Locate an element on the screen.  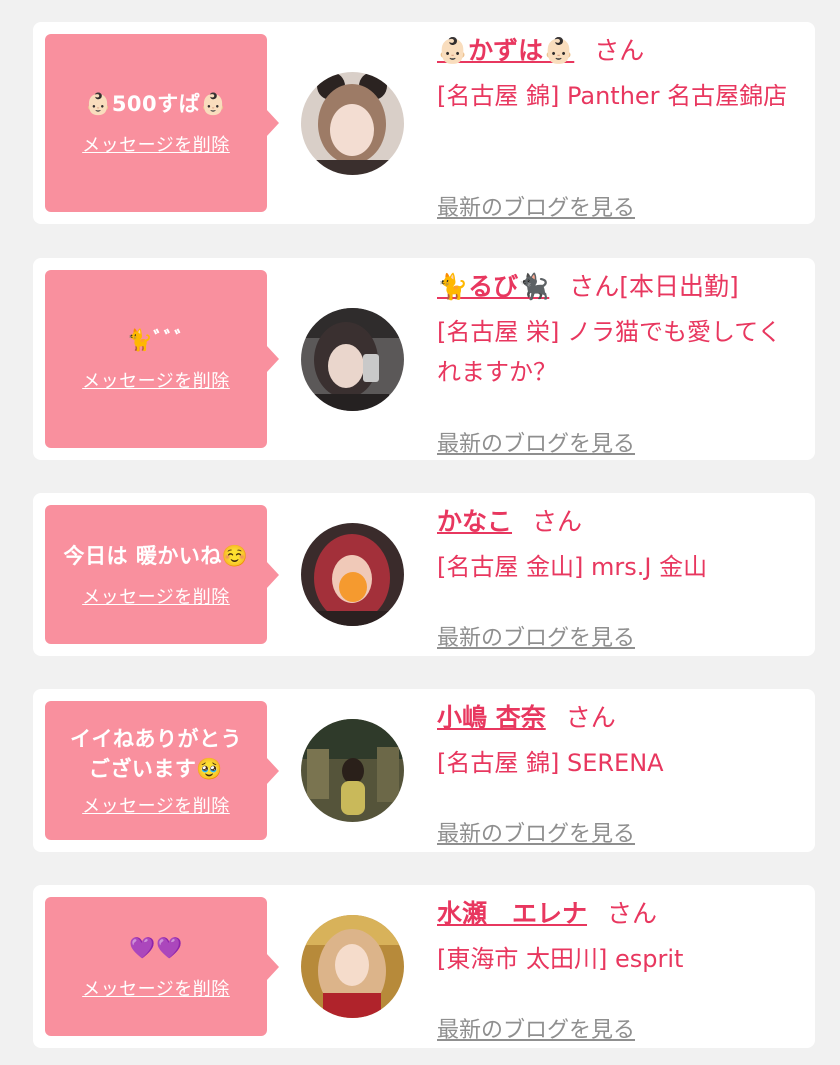
shop-info: [名古屋 錦] Panther 名古屋錦店 is located at coordinates (612, 96).